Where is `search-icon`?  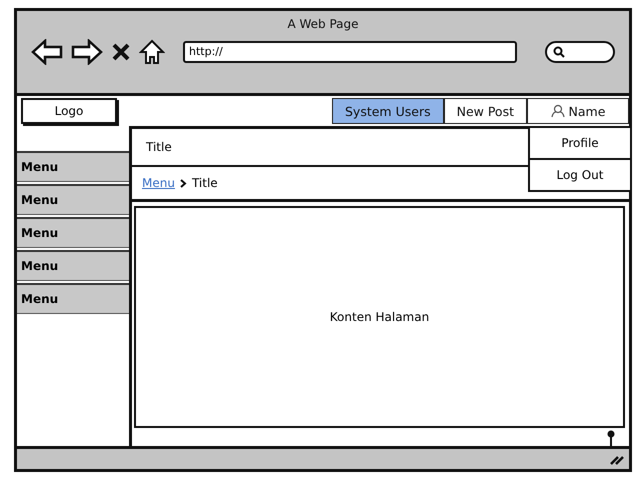 search-icon is located at coordinates (559, 52).